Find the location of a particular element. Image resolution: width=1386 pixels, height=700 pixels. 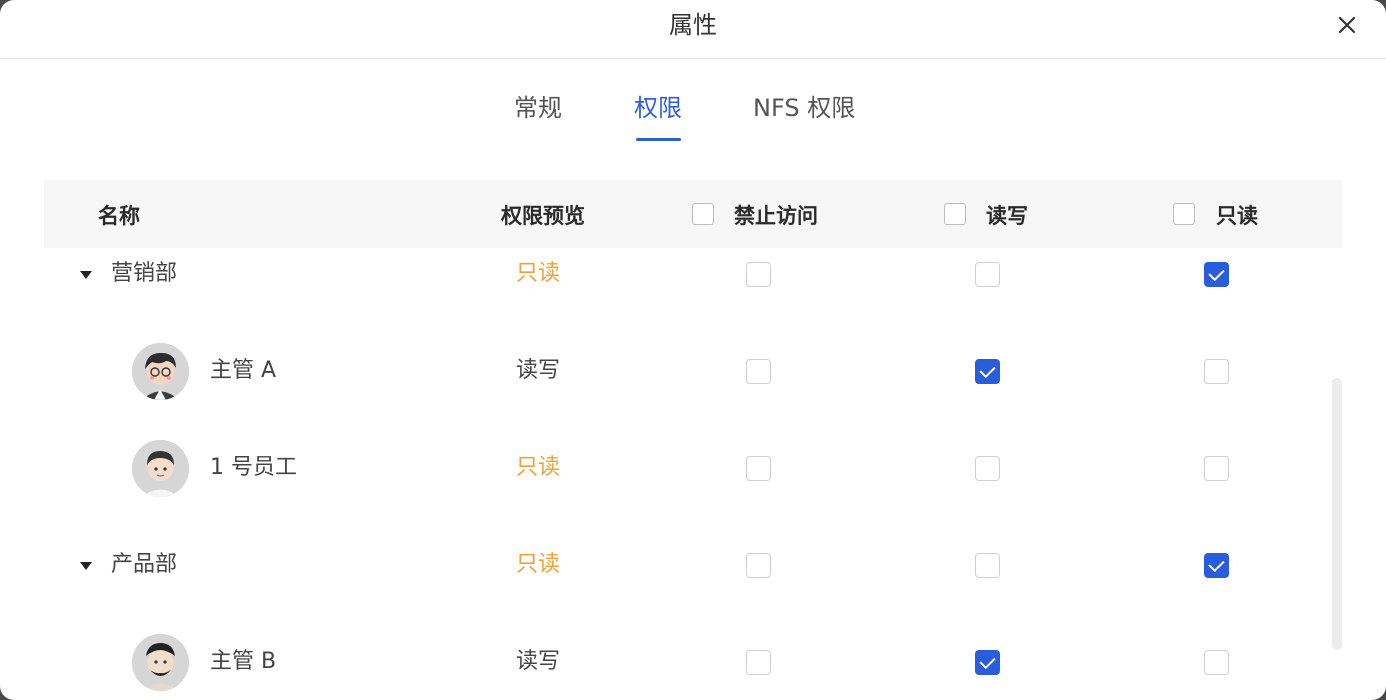

header-readonly: 只读 is located at coordinates (1237, 216).